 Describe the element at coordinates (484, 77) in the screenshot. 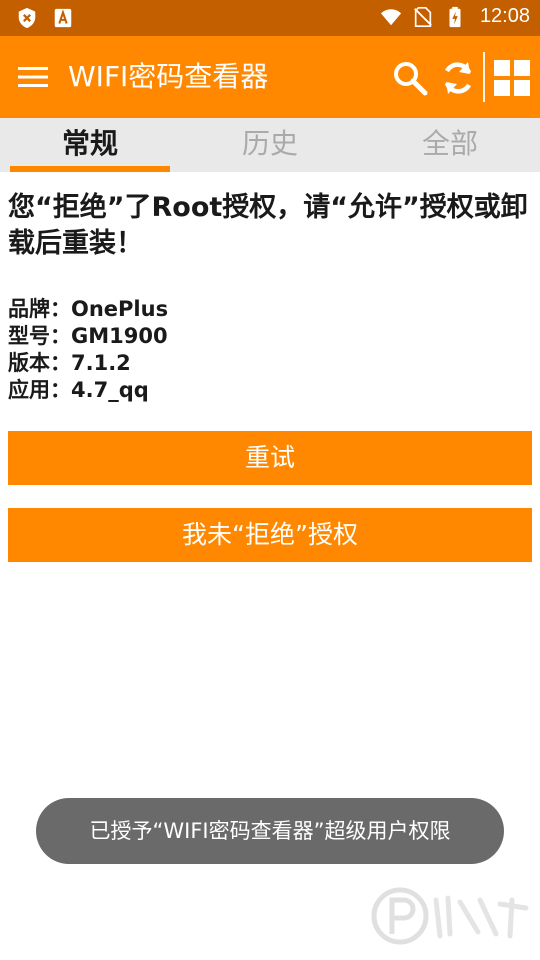

I see `app-bar-divider` at that location.